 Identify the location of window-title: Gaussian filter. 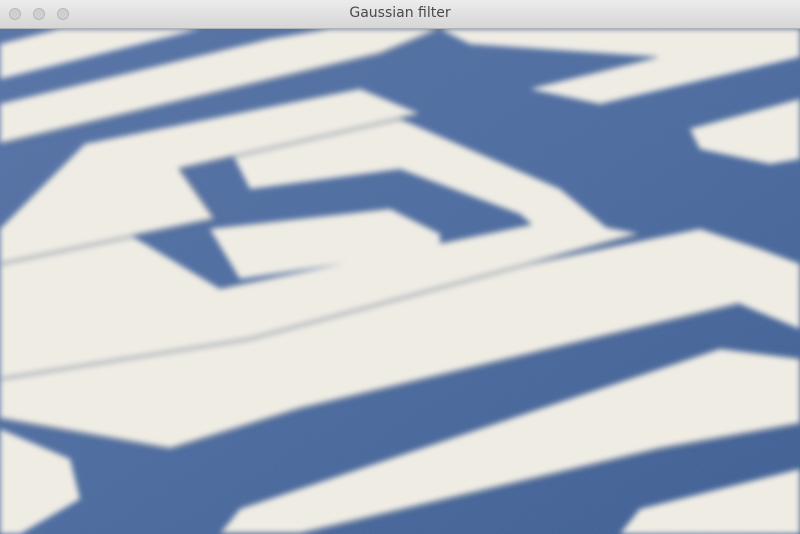
(400, 13).